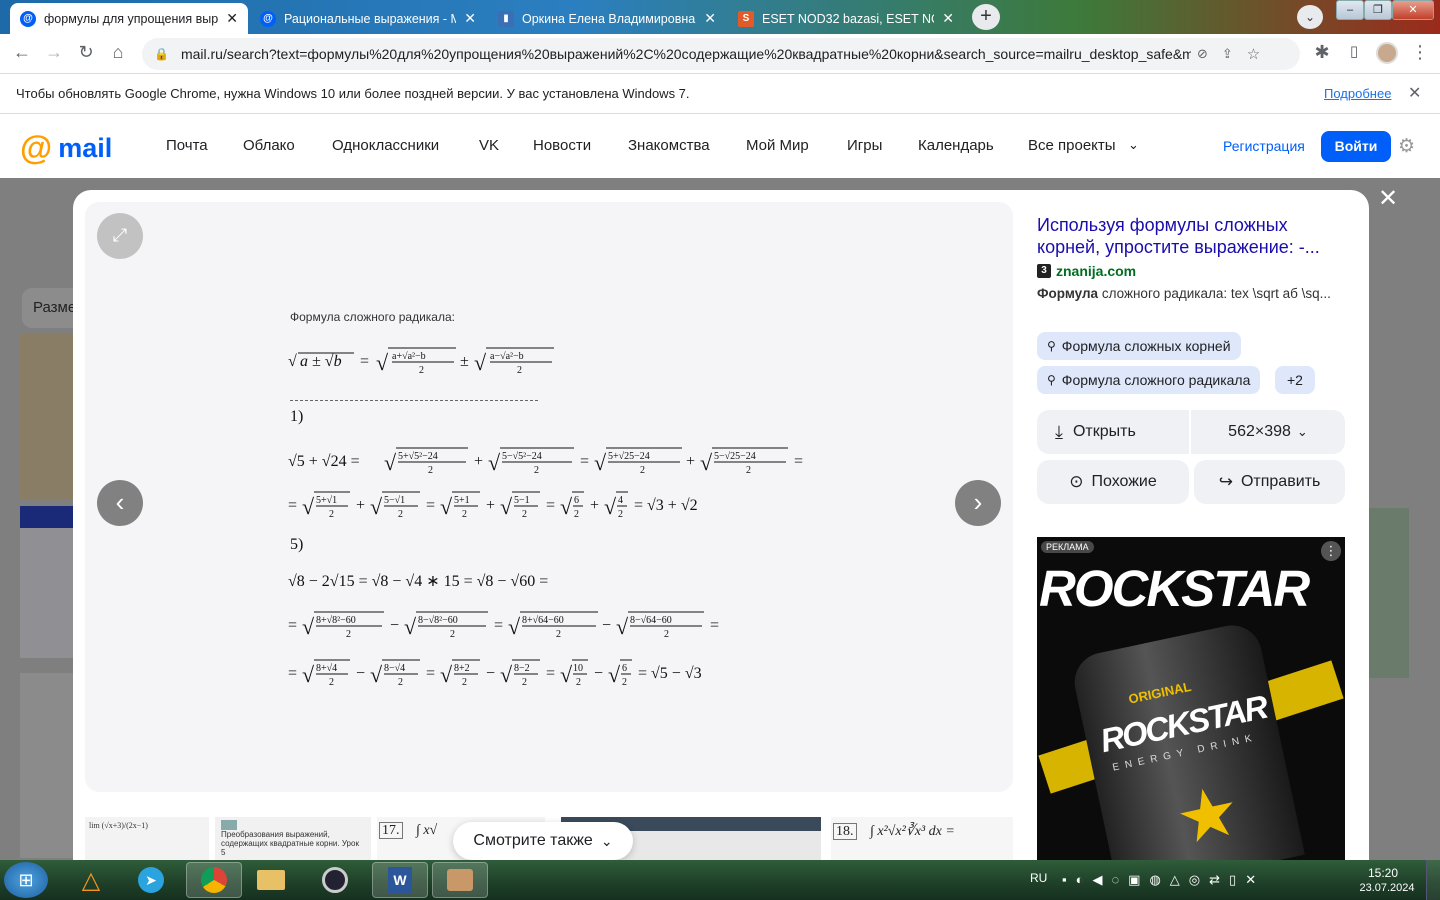  Describe the element at coordinates (438, 362) in the screenshot. I see `radical-formula: √ a ± √b = √ a+√a²−b 2 ± √ a−√a²−b 2` at that location.